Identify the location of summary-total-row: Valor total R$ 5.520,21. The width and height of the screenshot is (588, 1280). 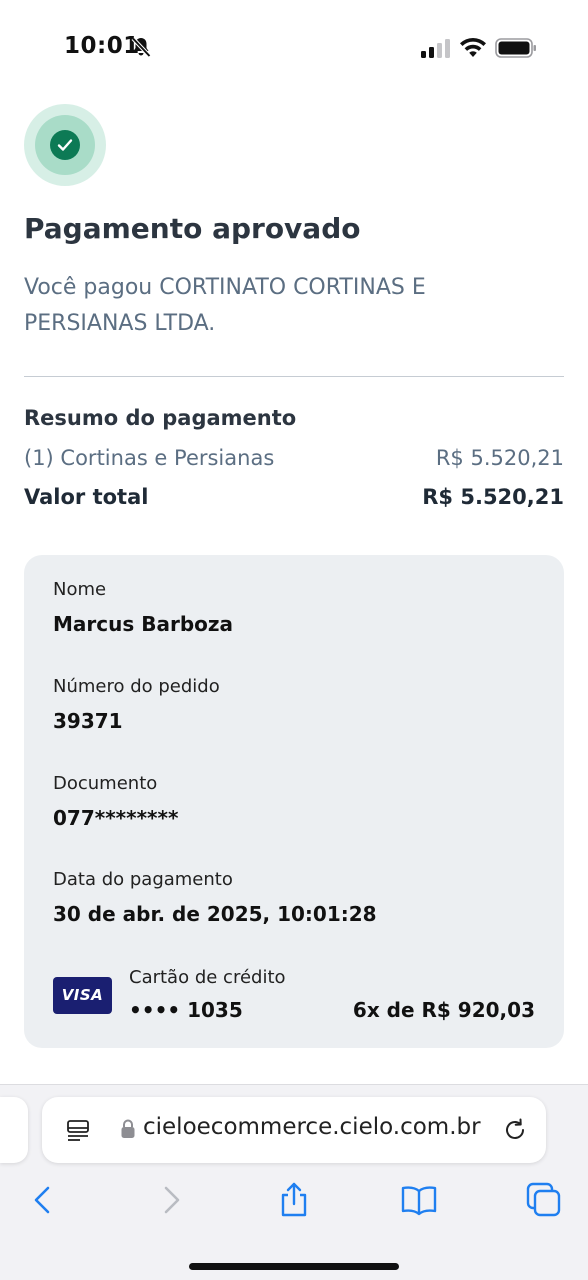
(294, 497).